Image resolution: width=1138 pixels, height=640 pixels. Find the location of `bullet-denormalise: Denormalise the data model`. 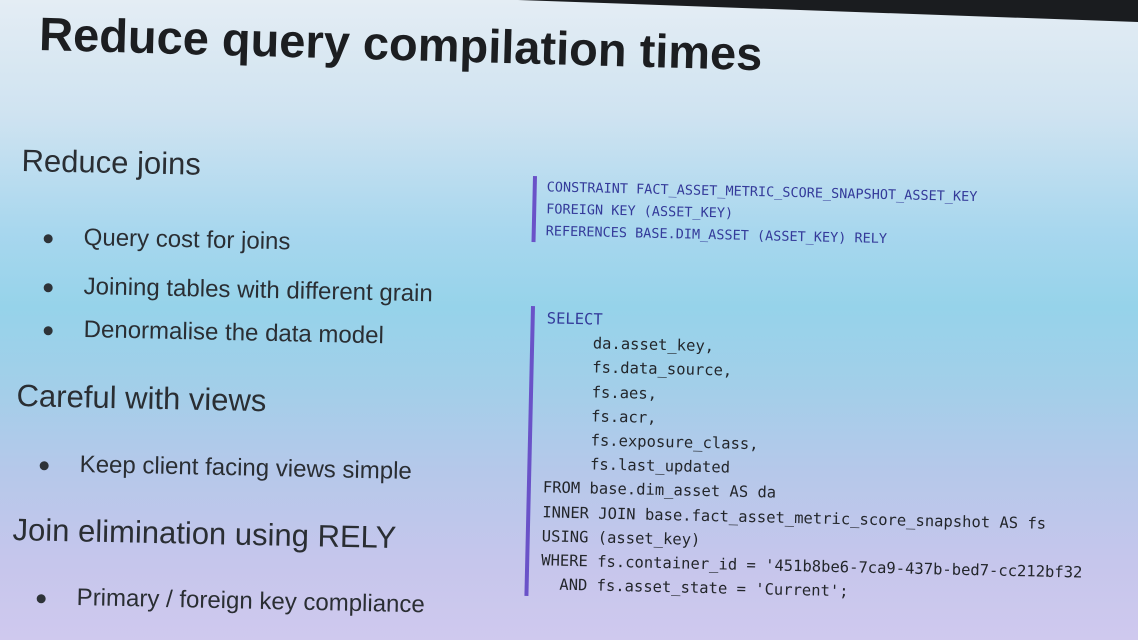

bullet-denormalise: Denormalise the data model is located at coordinates (214, 333).